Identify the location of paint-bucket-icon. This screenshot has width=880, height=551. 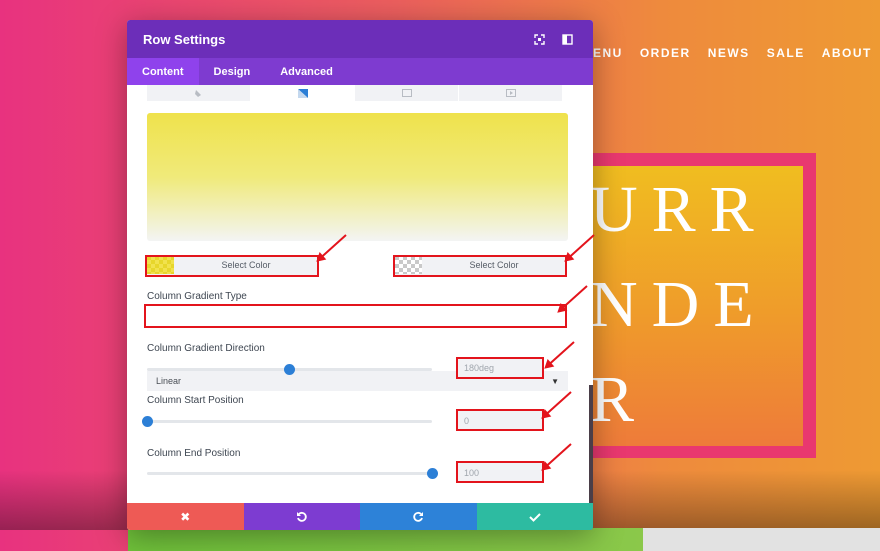
(197, 93).